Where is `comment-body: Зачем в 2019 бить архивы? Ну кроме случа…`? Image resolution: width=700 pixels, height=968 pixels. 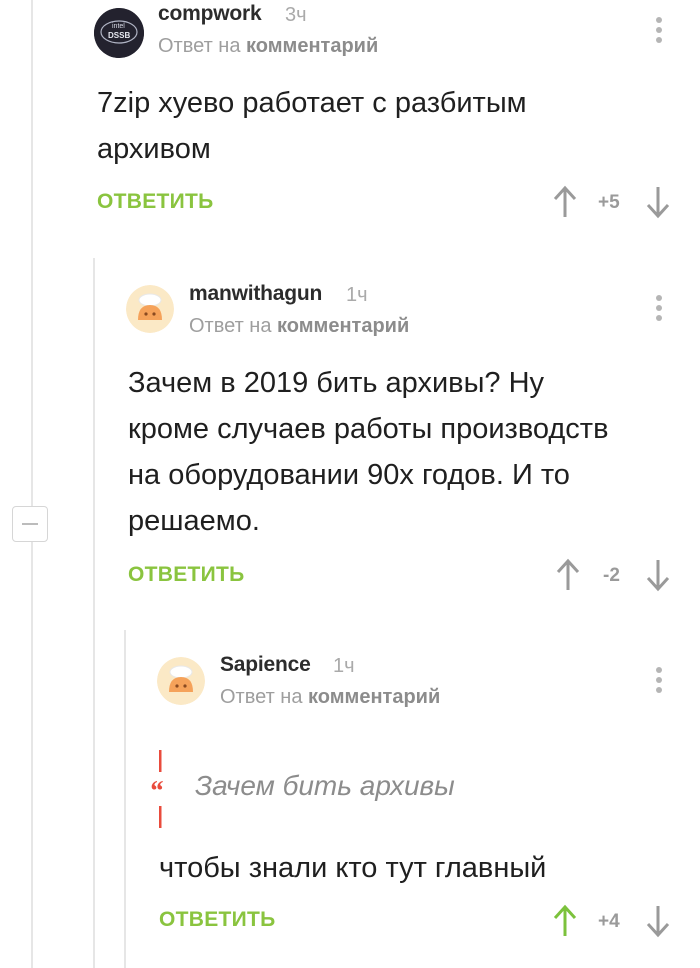 comment-body: Зачем в 2019 бить архивы? Ну кроме случа… is located at coordinates (368, 452).